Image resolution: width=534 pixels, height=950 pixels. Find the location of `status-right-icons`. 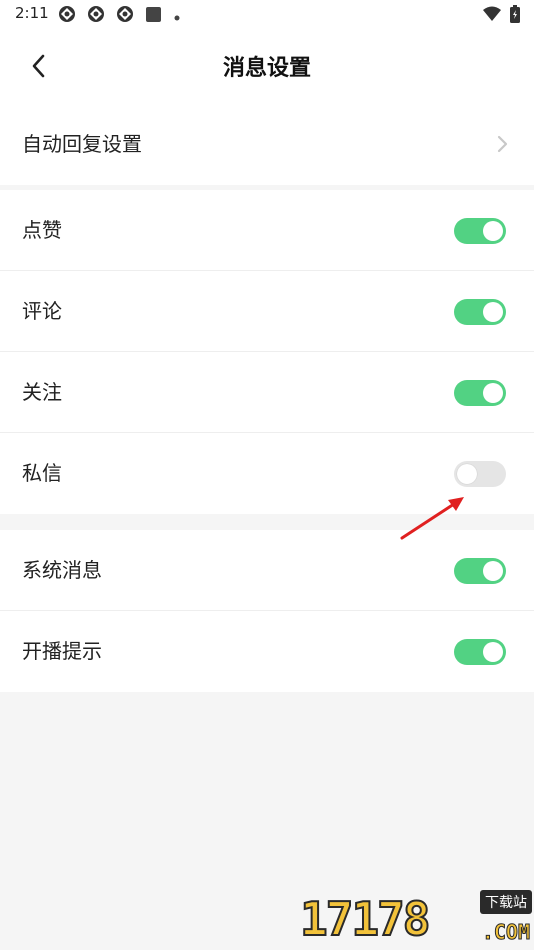

status-right-icons is located at coordinates (499, 16).